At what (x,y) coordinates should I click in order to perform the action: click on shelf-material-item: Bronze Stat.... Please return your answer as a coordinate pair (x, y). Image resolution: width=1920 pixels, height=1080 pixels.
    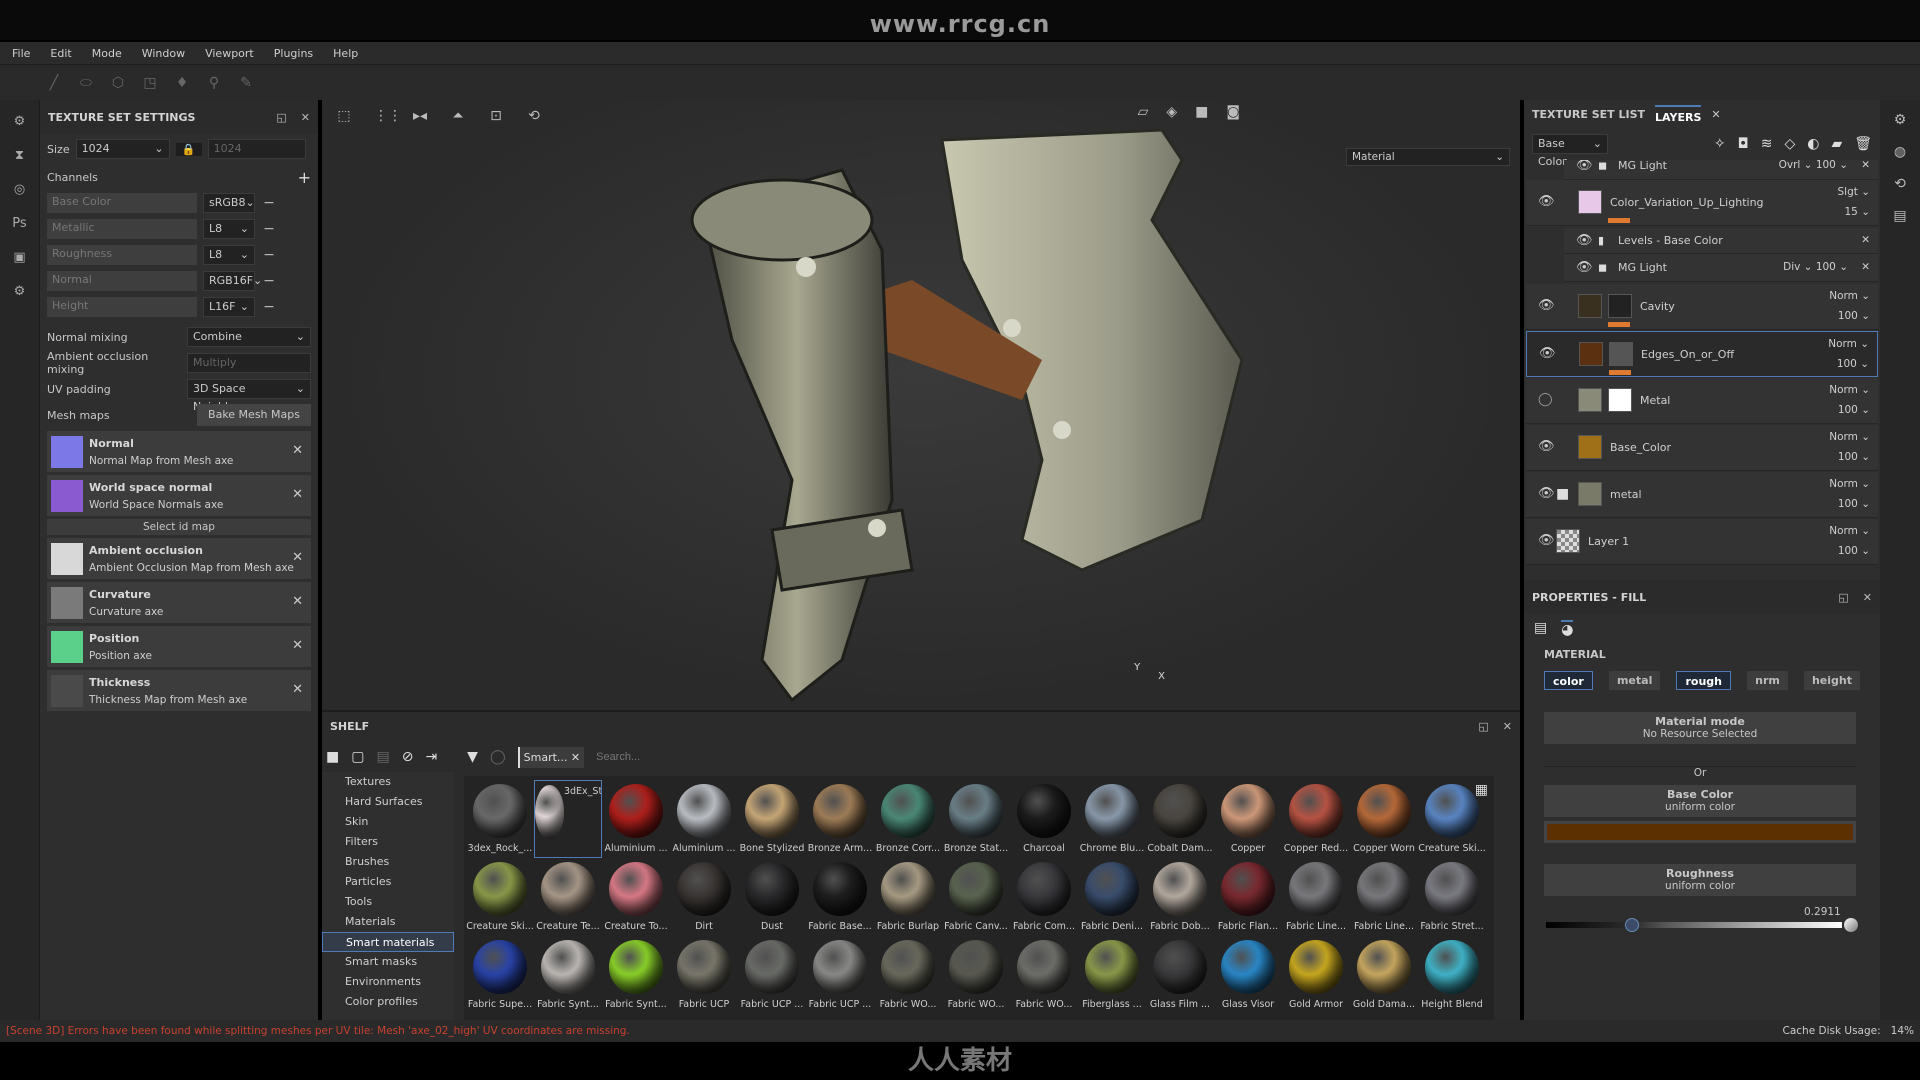
    Looking at the image, I should click on (976, 819).